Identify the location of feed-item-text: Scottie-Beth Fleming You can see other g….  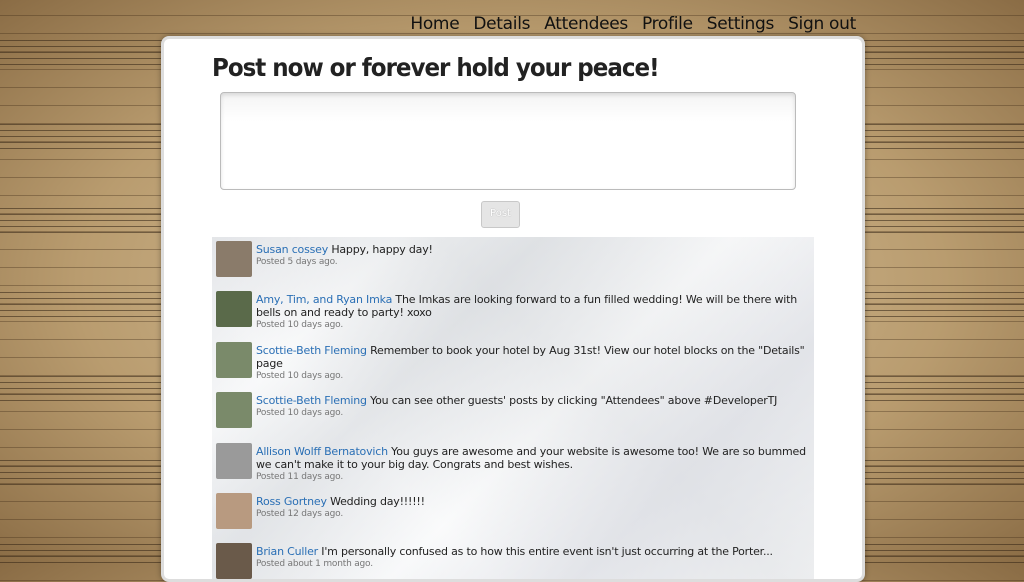
(534, 406).